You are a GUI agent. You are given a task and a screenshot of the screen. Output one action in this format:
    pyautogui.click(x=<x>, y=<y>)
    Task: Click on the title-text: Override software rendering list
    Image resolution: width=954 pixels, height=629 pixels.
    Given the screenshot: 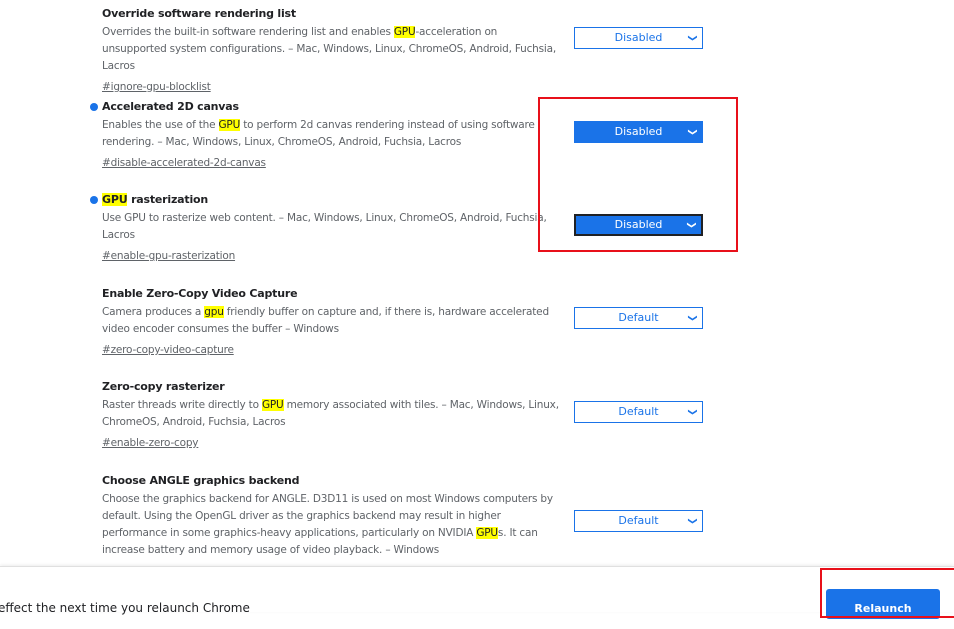 What is the action you would take?
    pyautogui.click(x=199, y=13)
    